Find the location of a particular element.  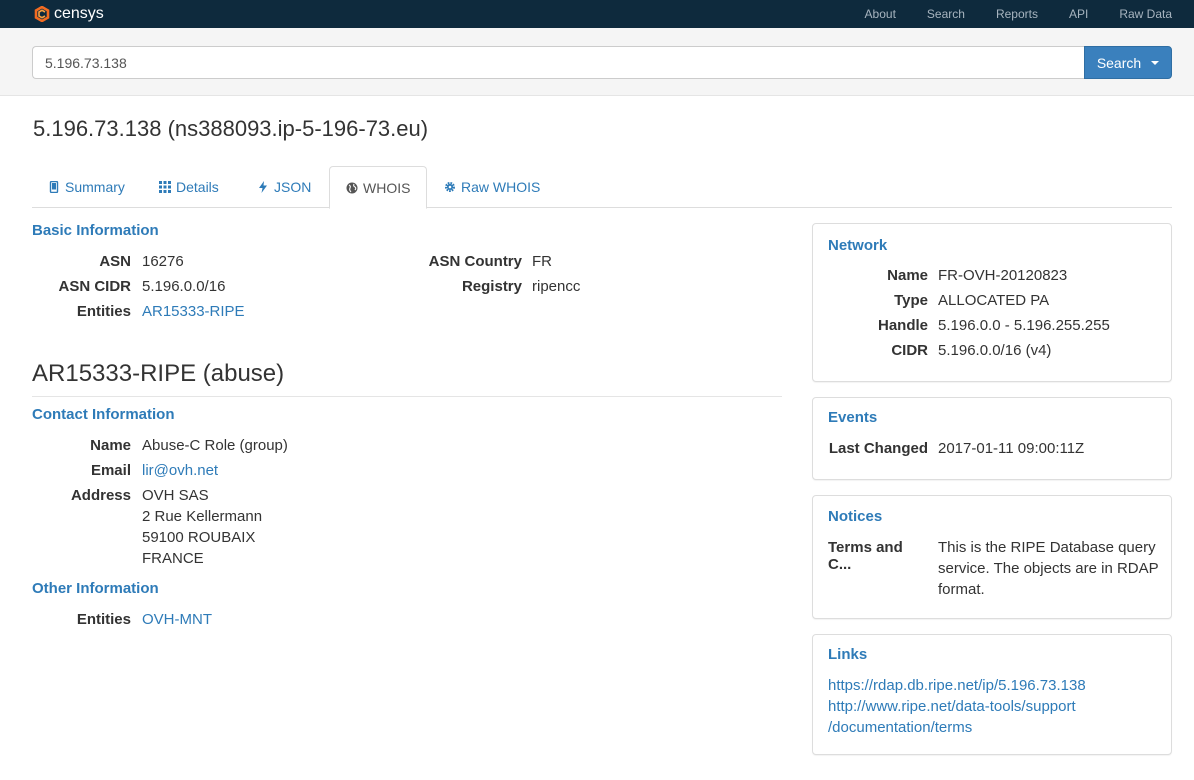

terms-line-1: This is the RIPE Database query is located at coordinates (1047, 547).